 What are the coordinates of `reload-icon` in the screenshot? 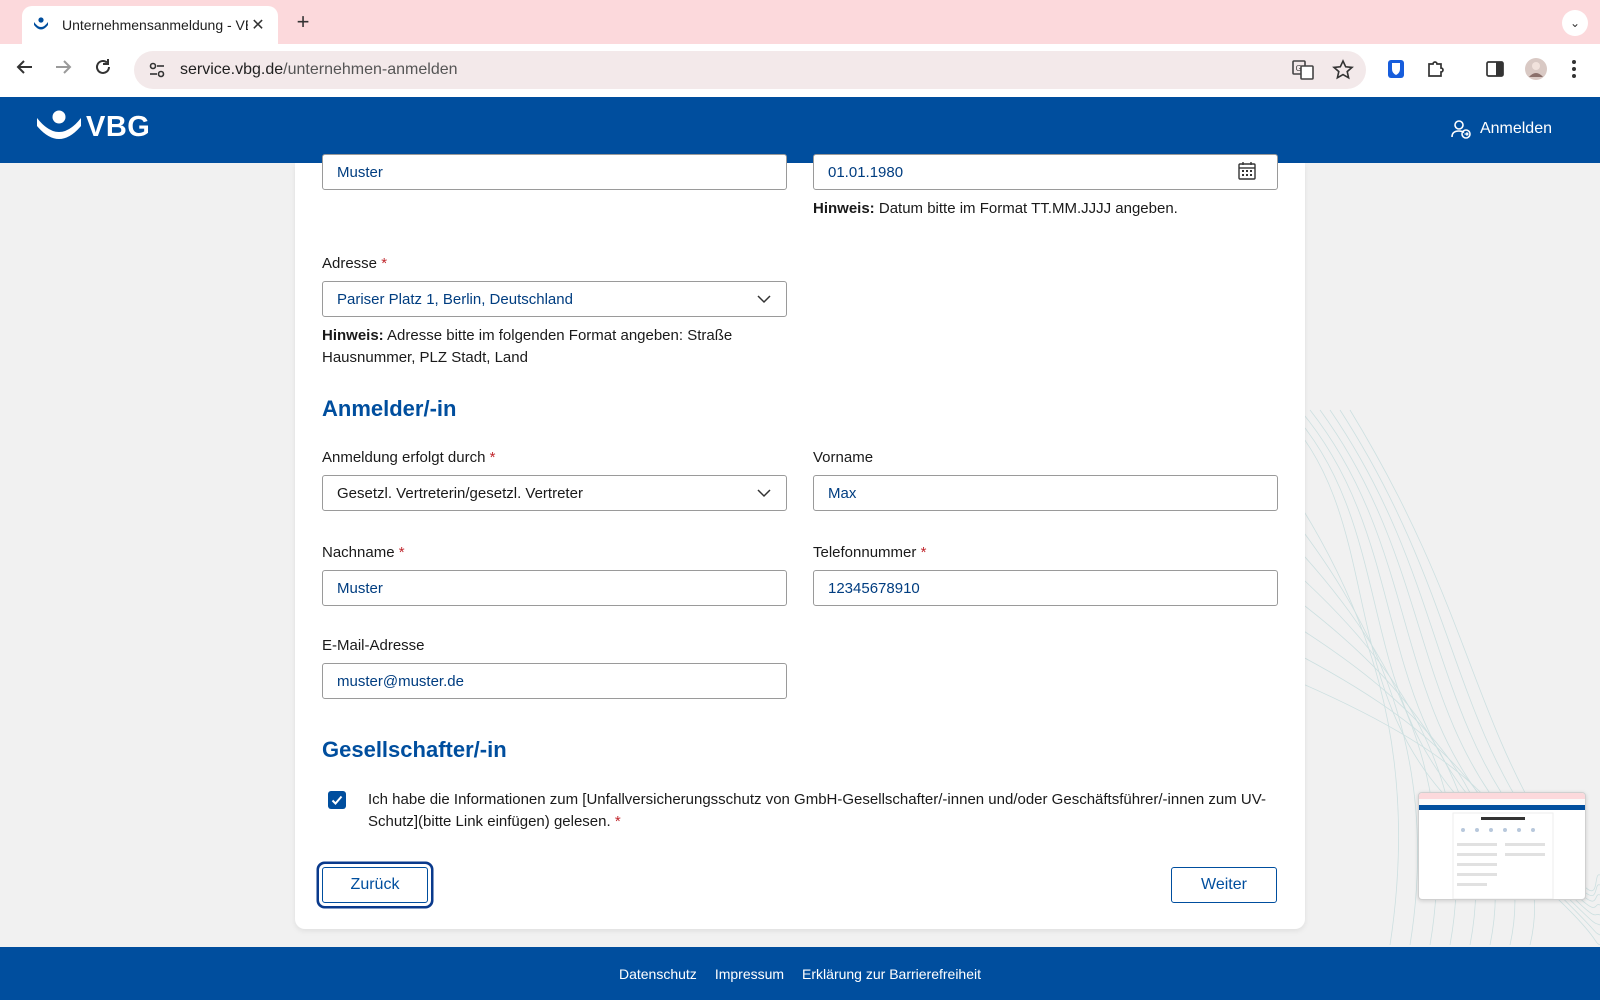 It's located at (103, 70).